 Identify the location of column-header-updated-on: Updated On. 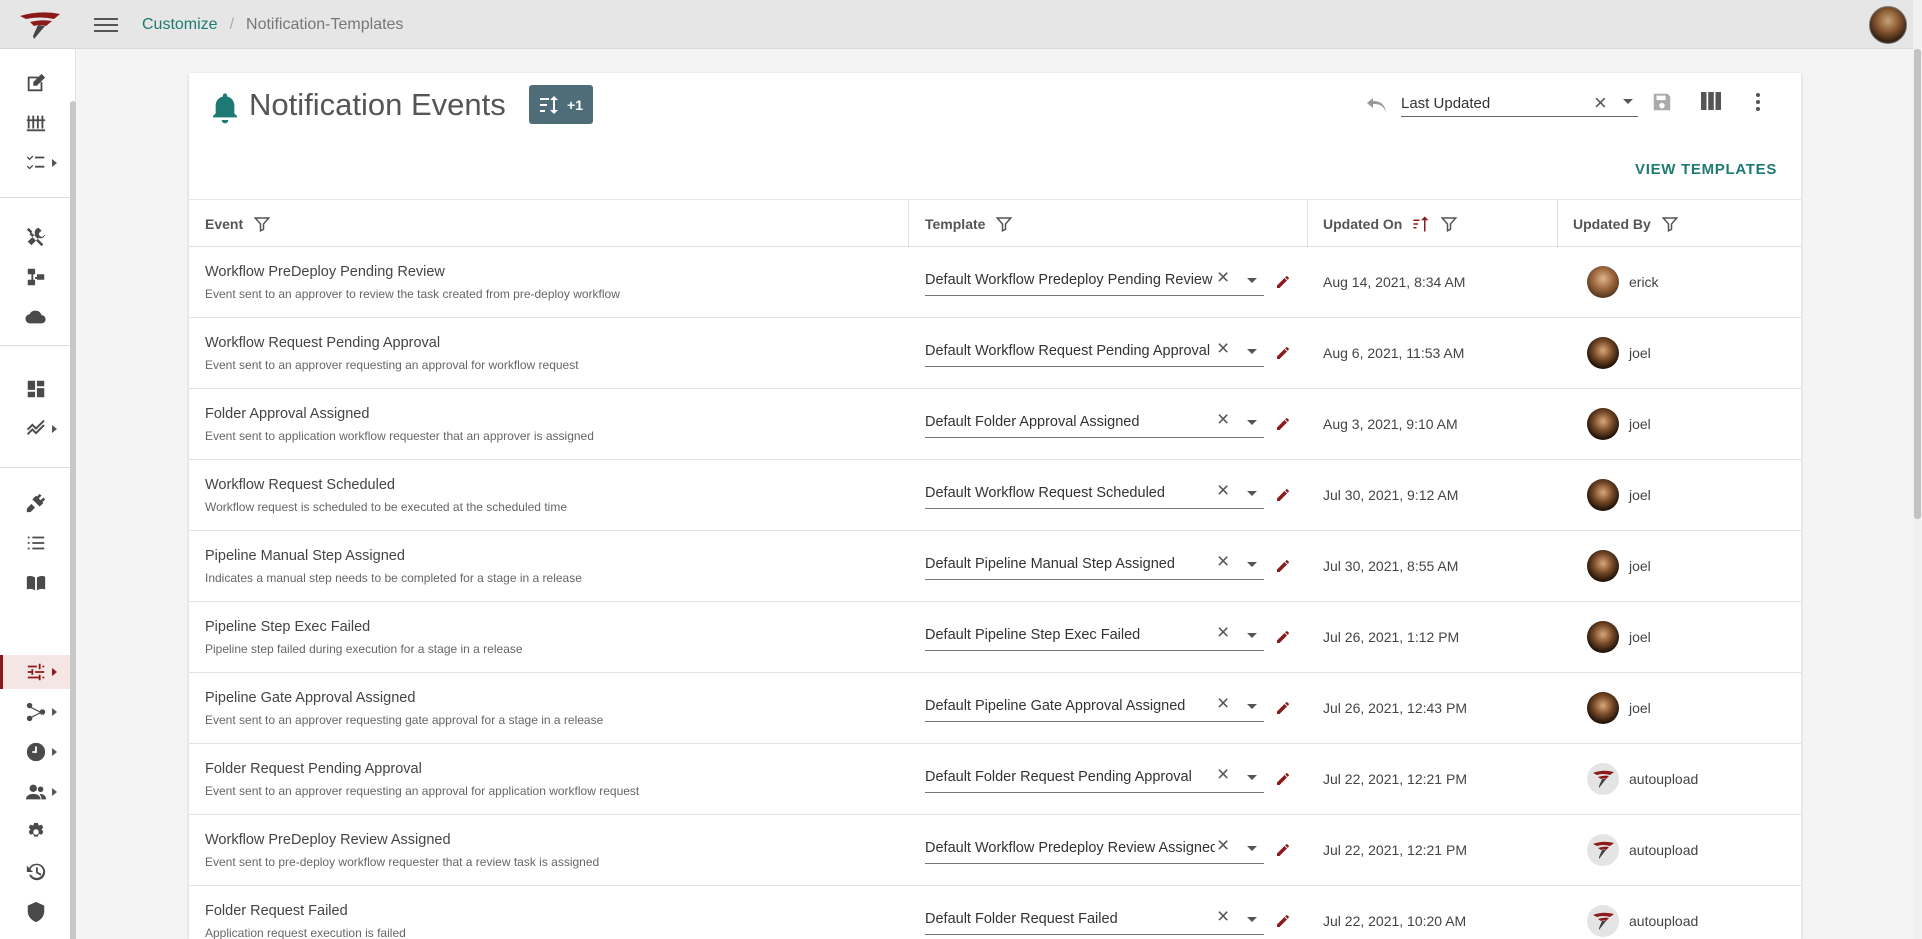
(1390, 224).